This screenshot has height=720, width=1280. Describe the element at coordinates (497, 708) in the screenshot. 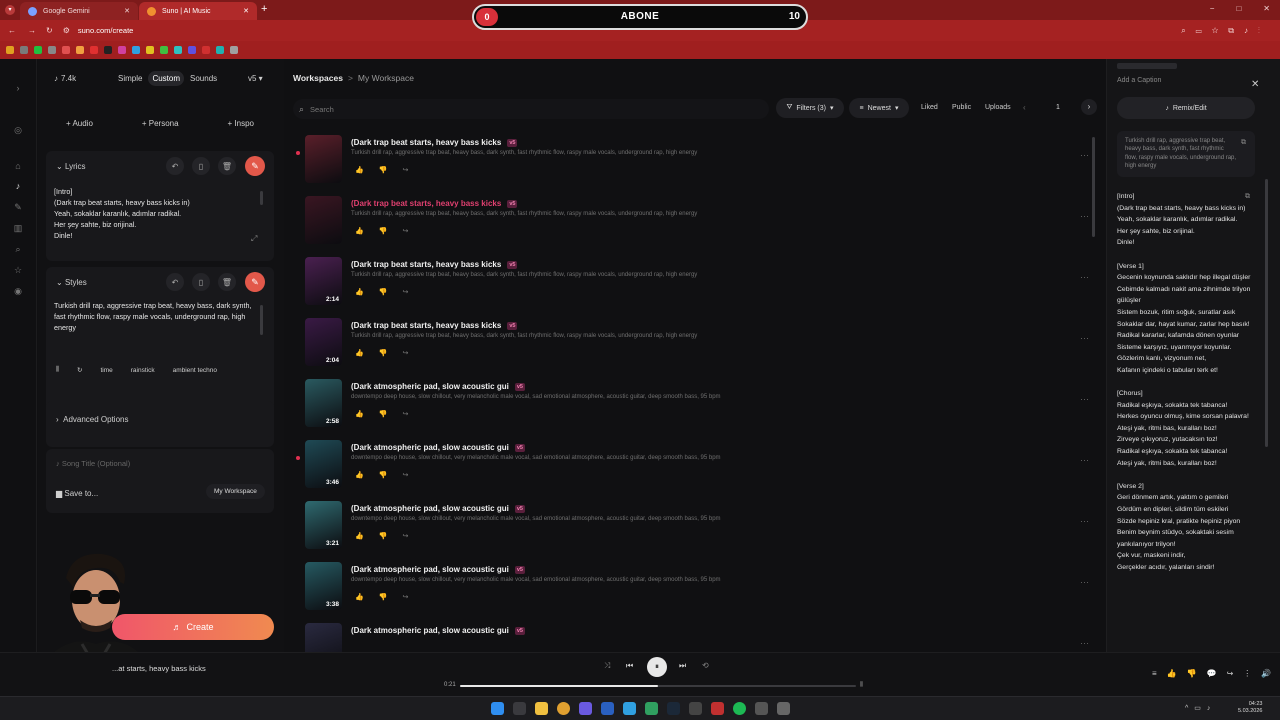

I see `start-icon` at that location.